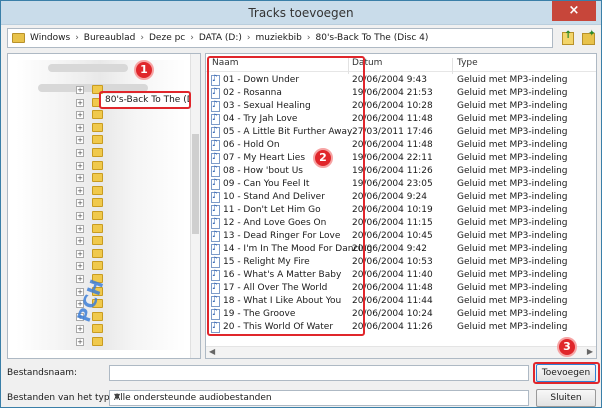 The image size is (602, 408). Describe the element at coordinates (467, 63) in the screenshot. I see `column-type: Type` at that location.